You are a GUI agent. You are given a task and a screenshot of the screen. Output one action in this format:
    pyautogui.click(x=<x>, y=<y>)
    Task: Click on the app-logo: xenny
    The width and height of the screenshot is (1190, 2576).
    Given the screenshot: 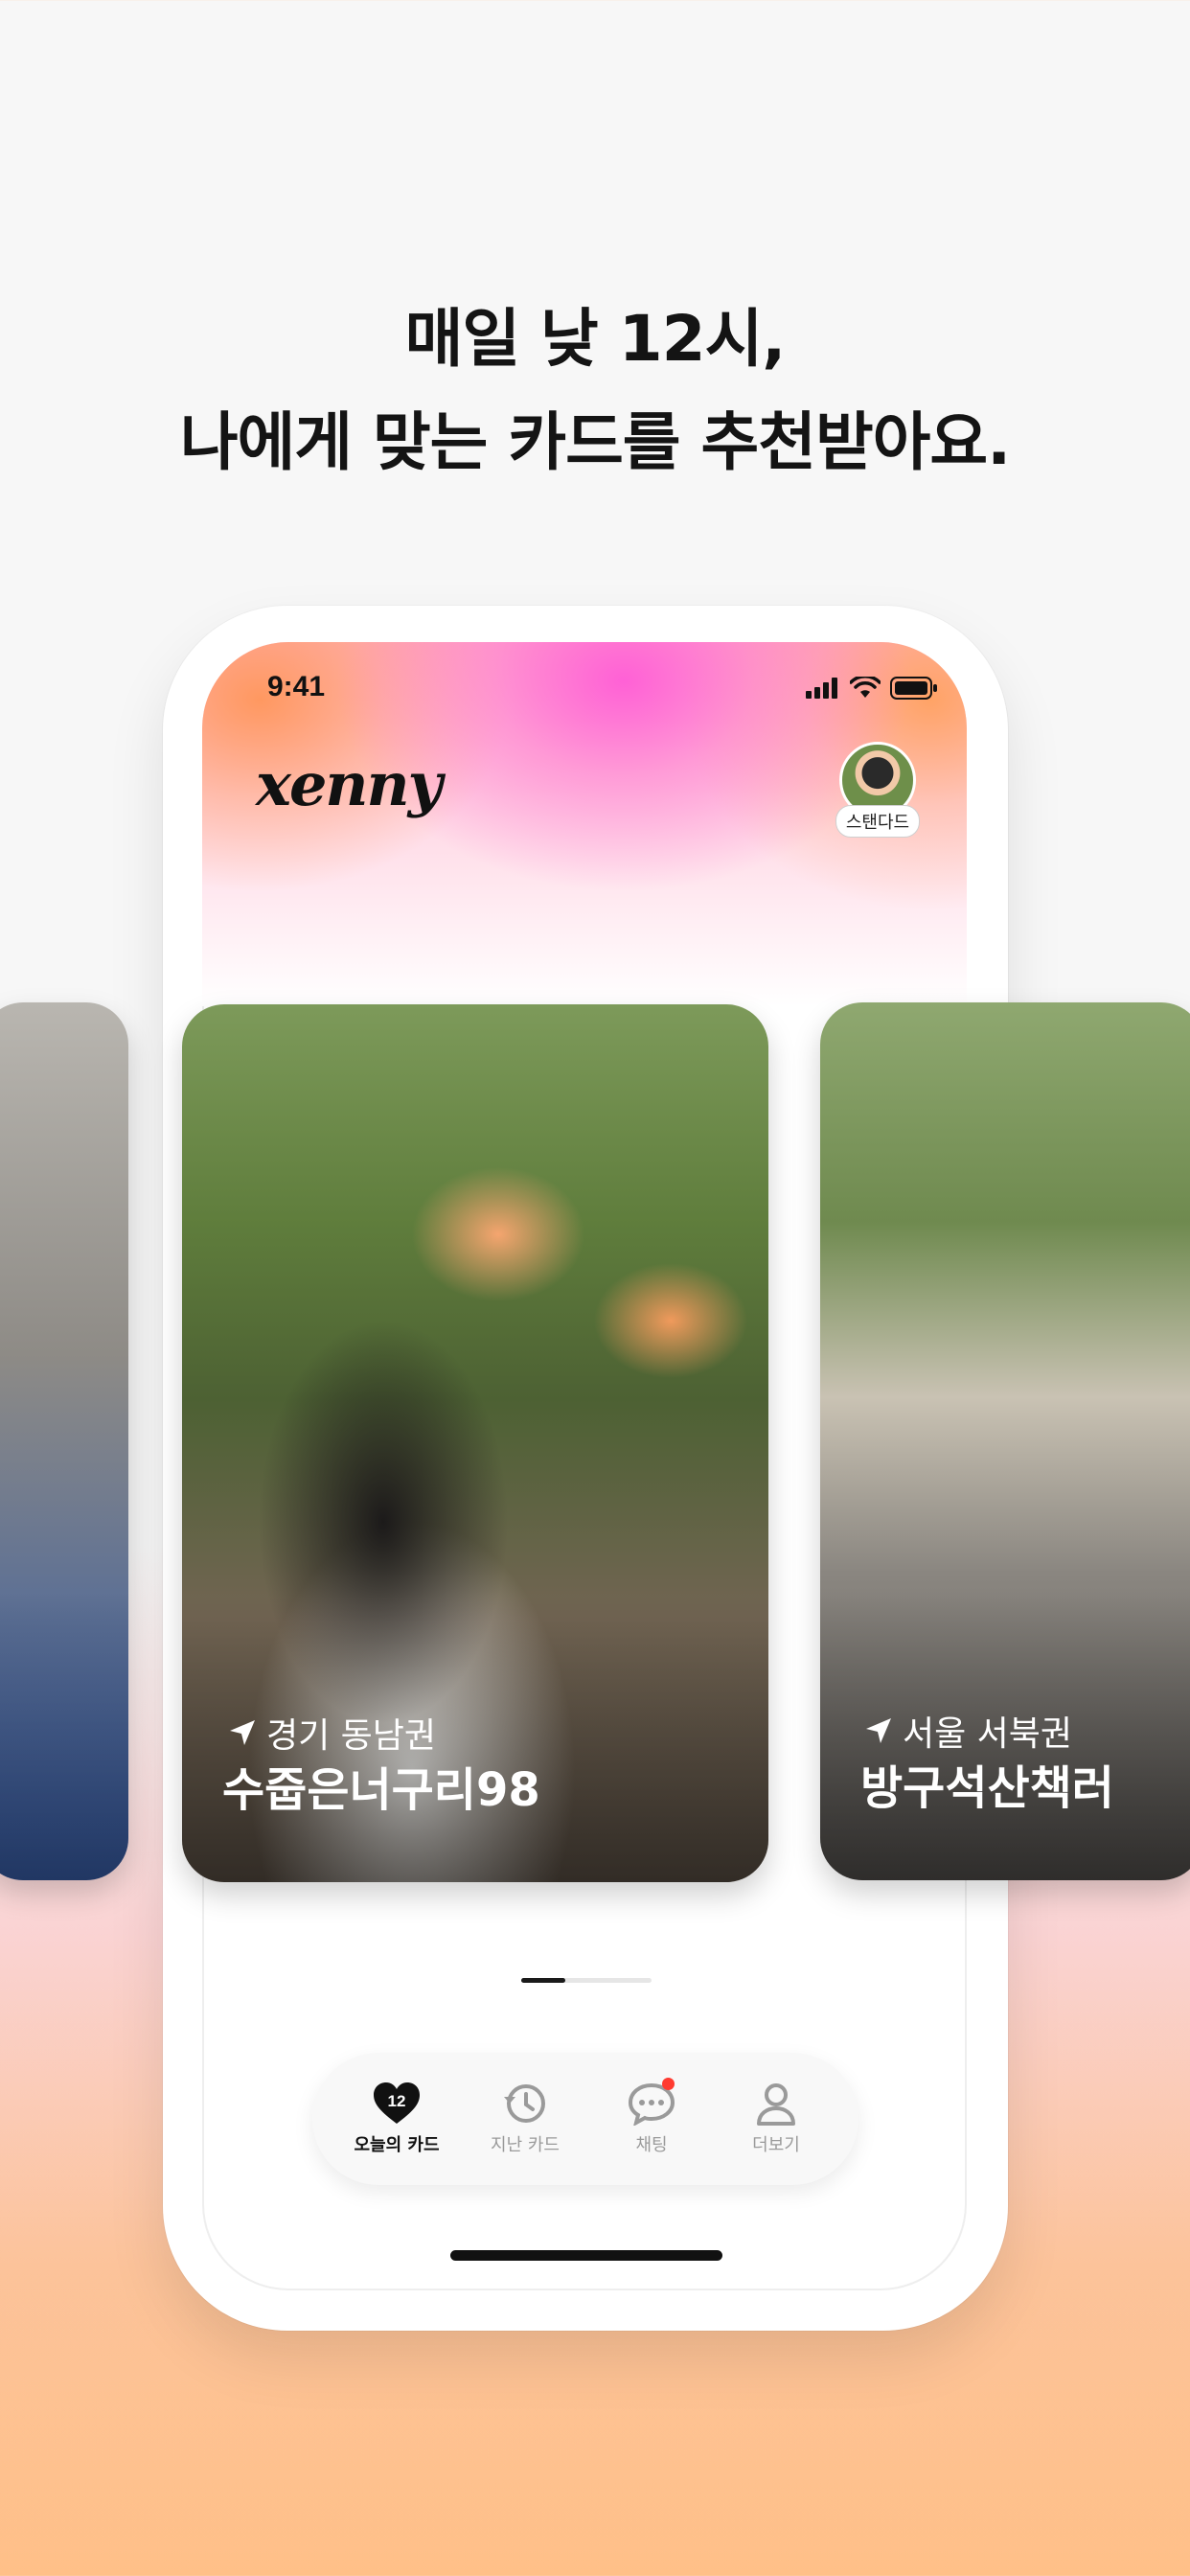 What is the action you would take?
    pyautogui.click(x=350, y=784)
    